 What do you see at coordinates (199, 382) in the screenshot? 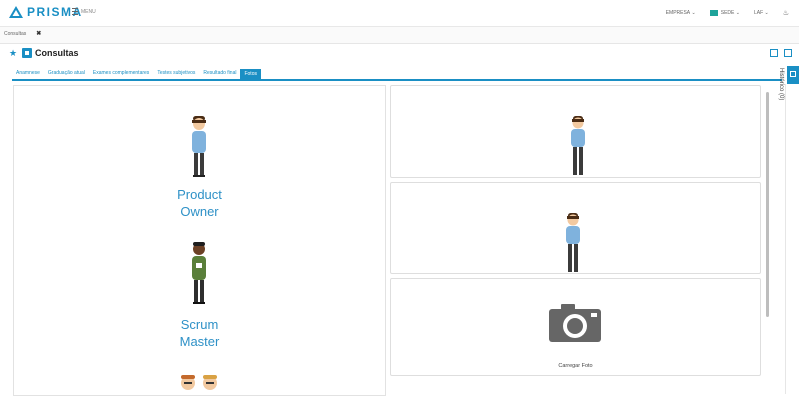
I see `team-avatar` at bounding box center [199, 382].